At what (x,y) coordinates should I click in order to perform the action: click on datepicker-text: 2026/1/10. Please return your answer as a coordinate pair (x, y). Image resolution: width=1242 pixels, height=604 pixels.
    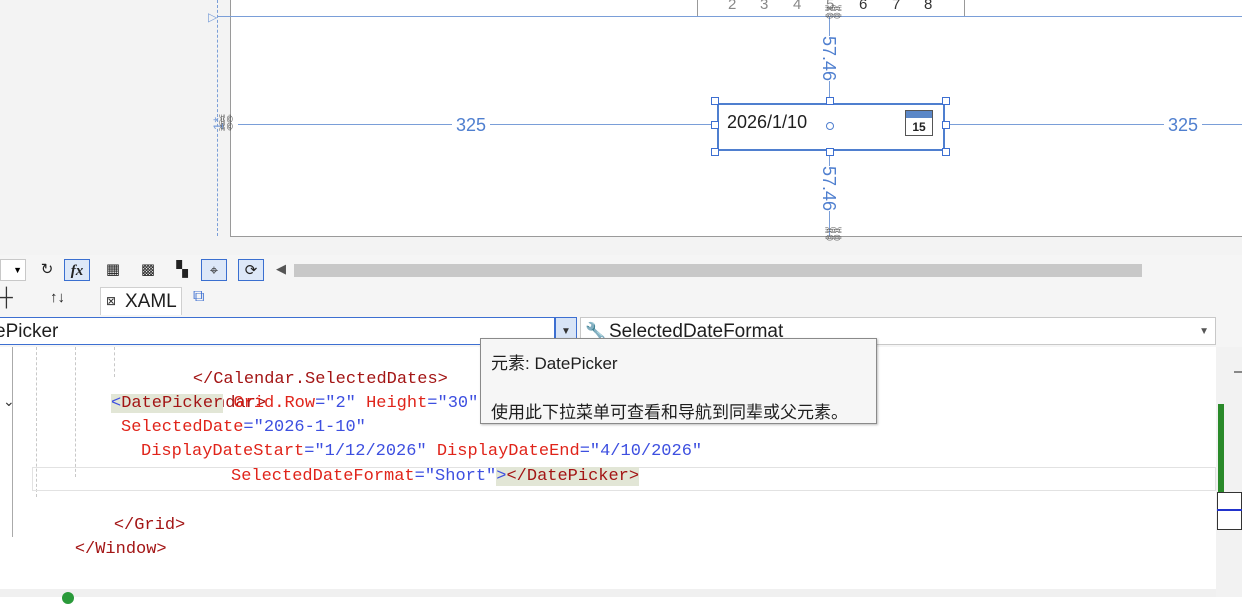
    Looking at the image, I should click on (767, 122).